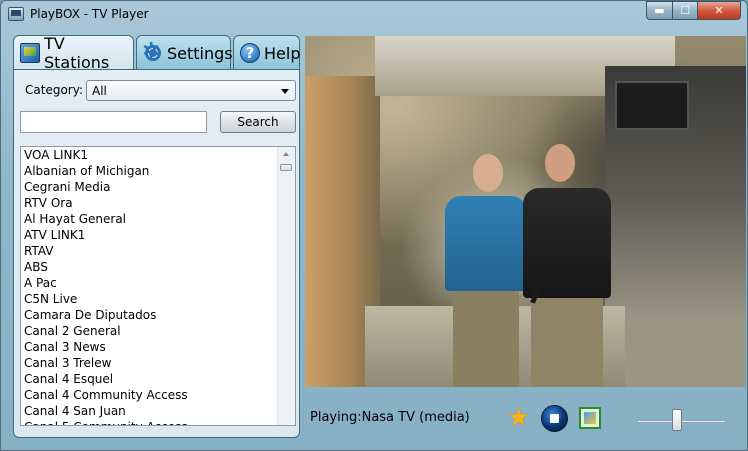  Describe the element at coordinates (106, 331) in the screenshot. I see `station-list-item: Canal 2 General` at that location.